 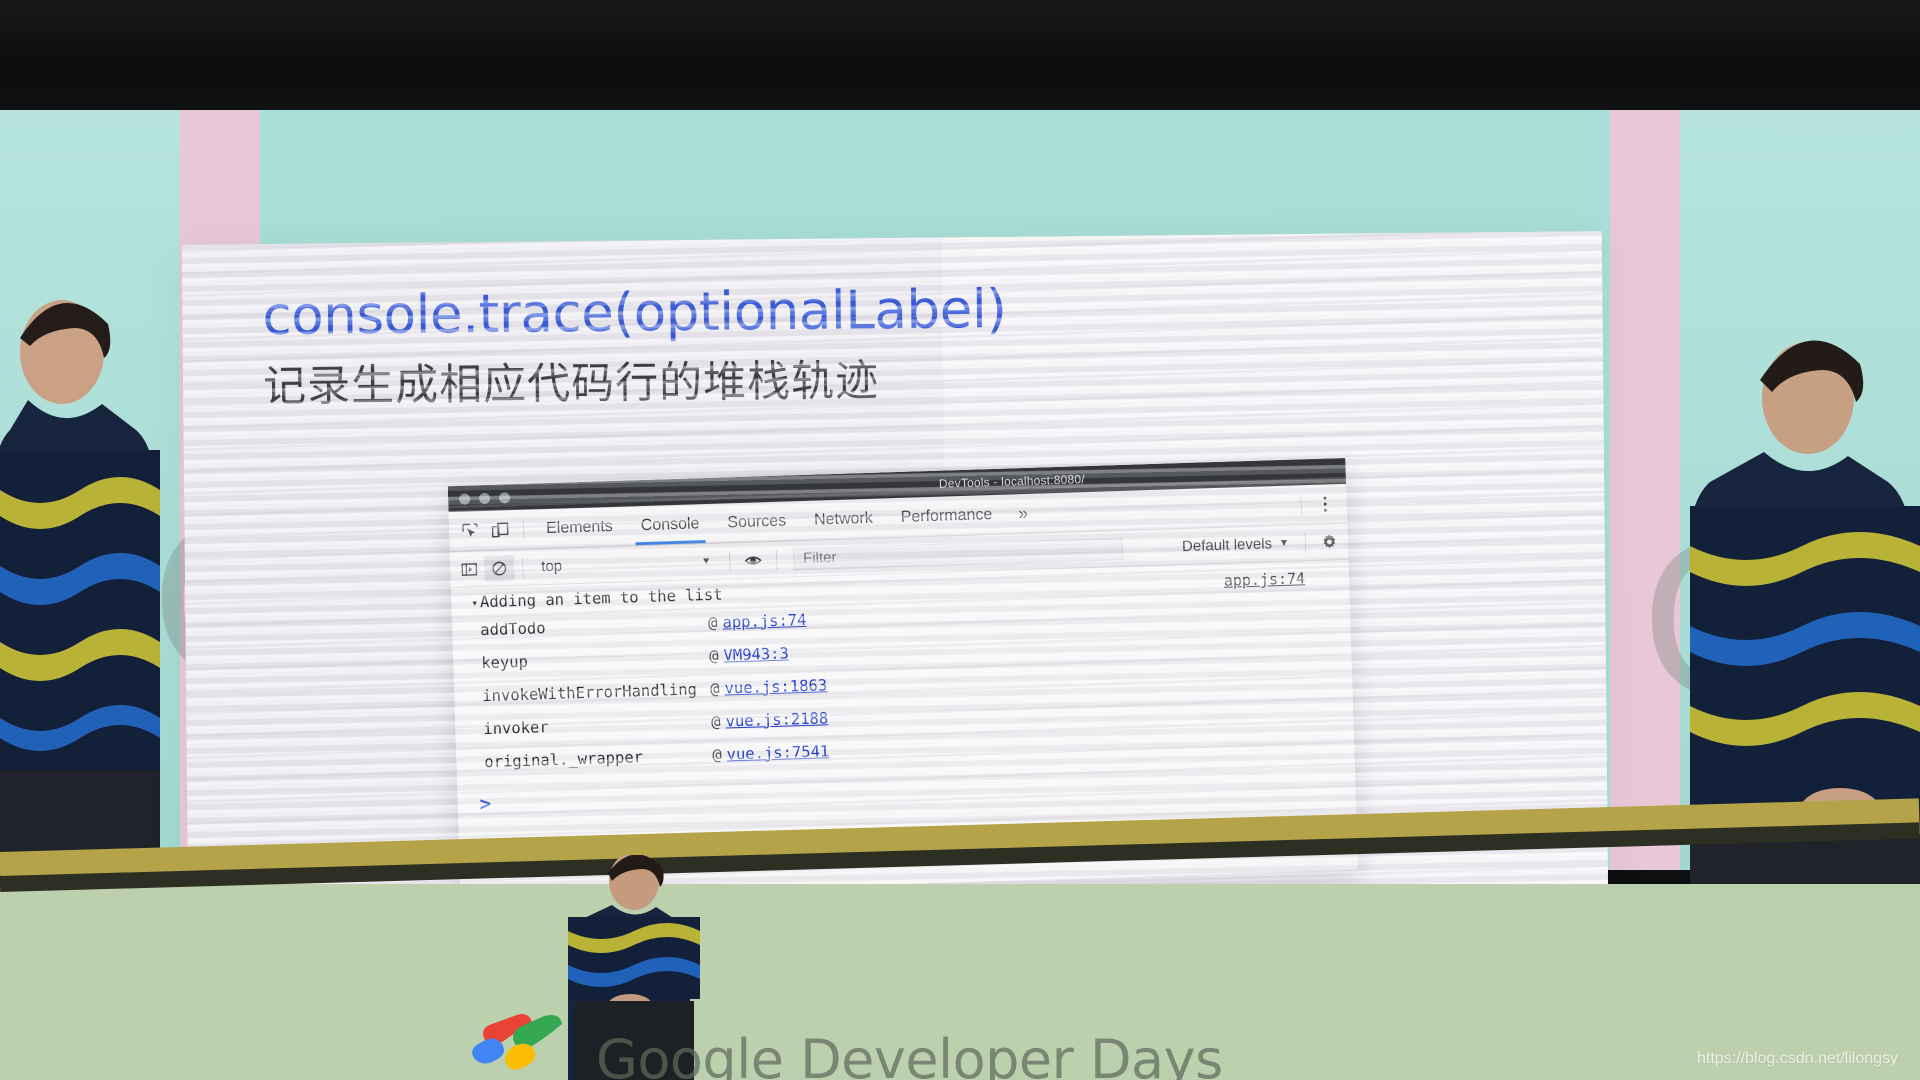 What do you see at coordinates (1284, 543) in the screenshot?
I see `chevron-down-icon-levels: ▼` at bounding box center [1284, 543].